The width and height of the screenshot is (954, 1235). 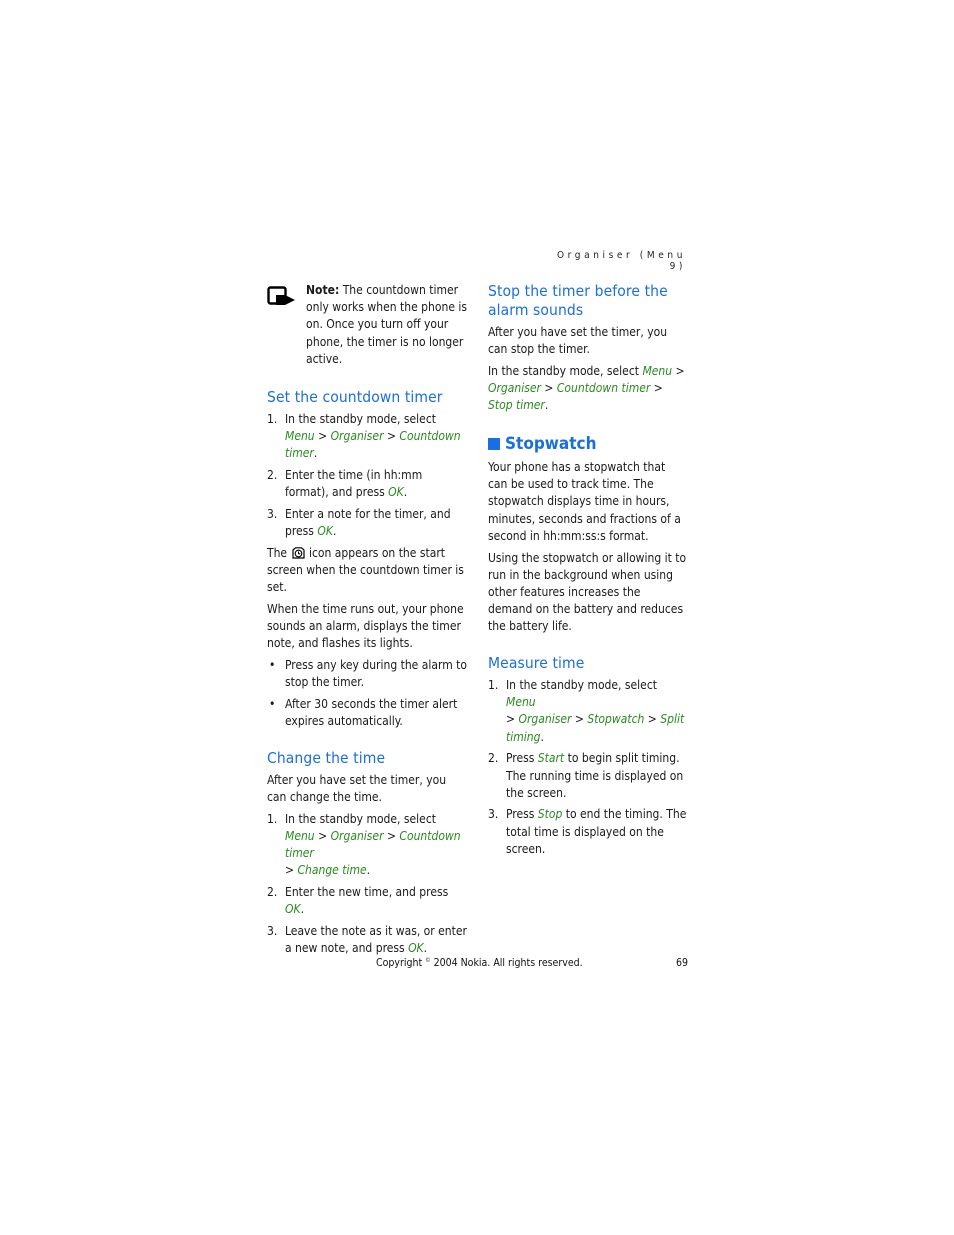 What do you see at coordinates (355, 397) in the screenshot?
I see `heading-set-countdown-timer: Set the countdown timer` at bounding box center [355, 397].